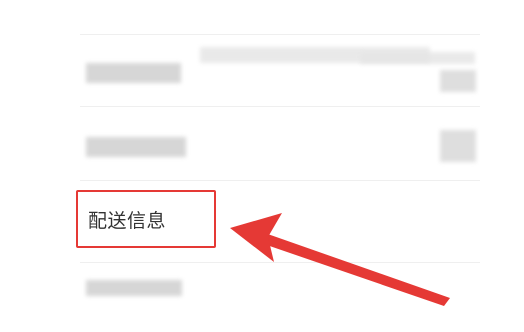 This screenshot has height=332, width=524. Describe the element at coordinates (458, 81) in the screenshot. I see `blurred-value-1c` at that location.